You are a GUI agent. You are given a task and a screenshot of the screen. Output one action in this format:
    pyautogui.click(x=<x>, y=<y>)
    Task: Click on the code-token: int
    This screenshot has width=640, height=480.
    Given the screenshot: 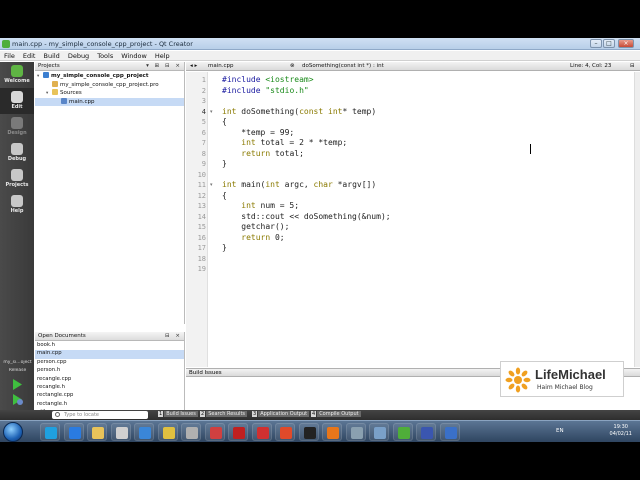 What is the action you would take?
    pyautogui.click(x=229, y=184)
    